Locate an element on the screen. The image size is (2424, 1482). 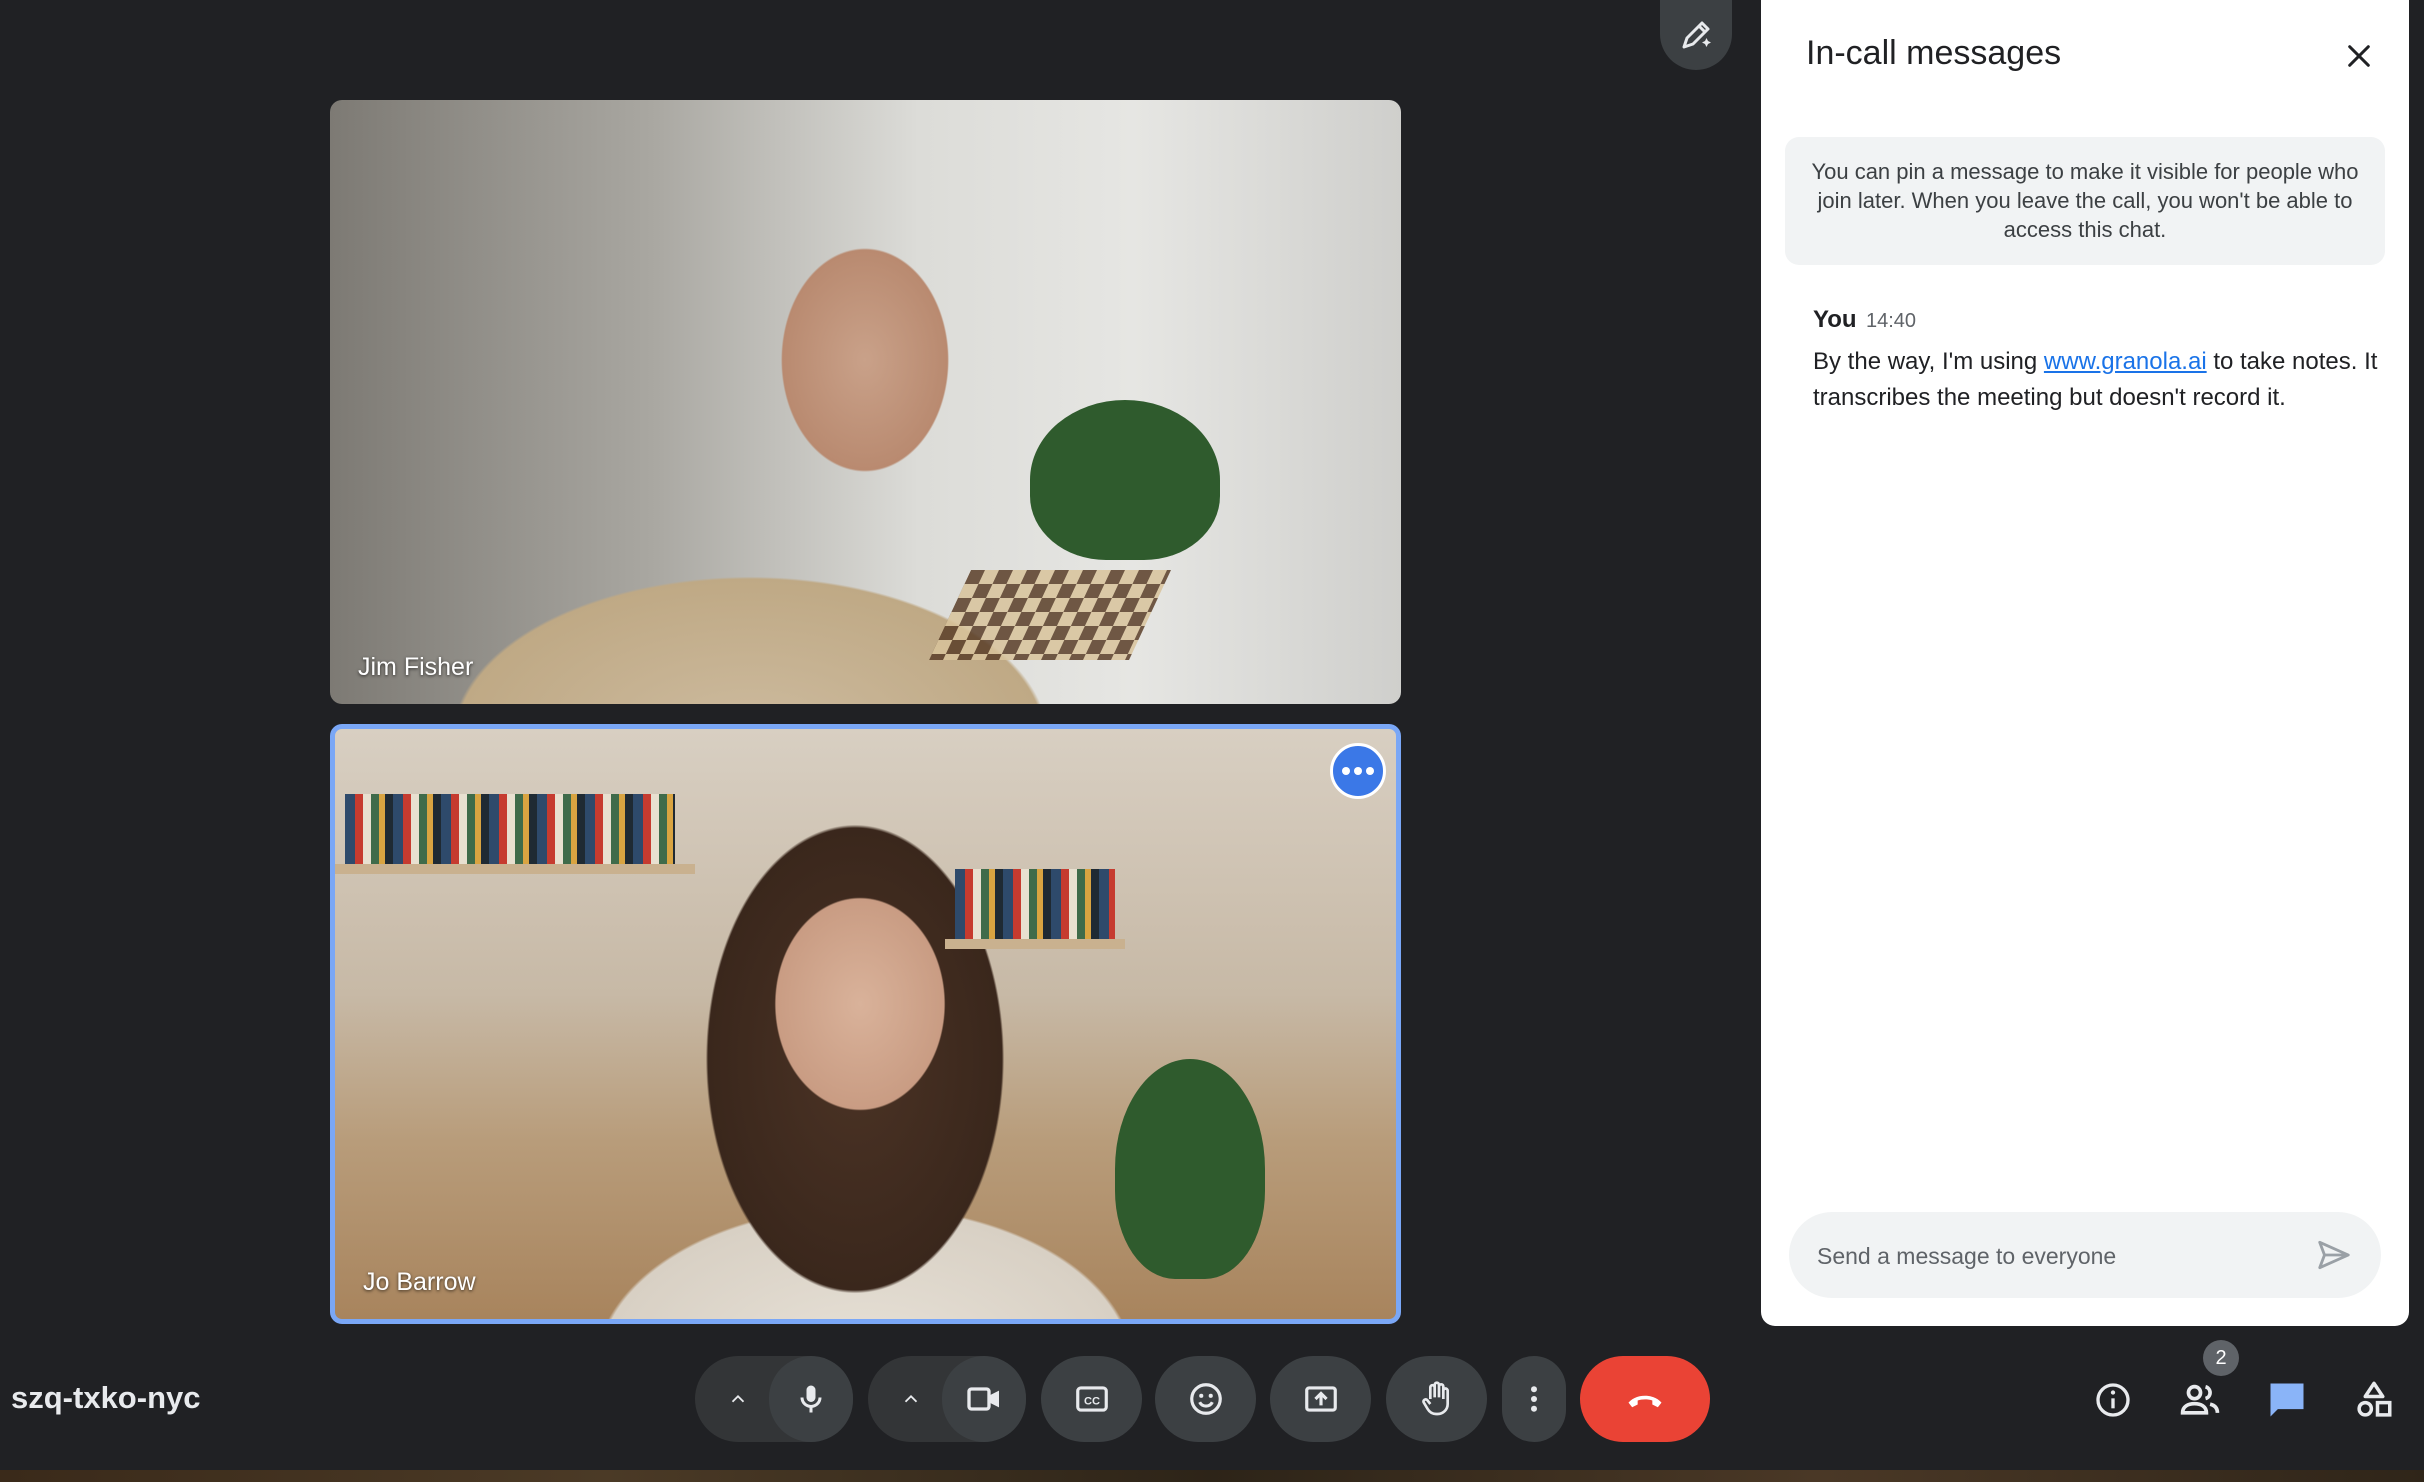
pen-effects-button is located at coordinates (1696, 35).